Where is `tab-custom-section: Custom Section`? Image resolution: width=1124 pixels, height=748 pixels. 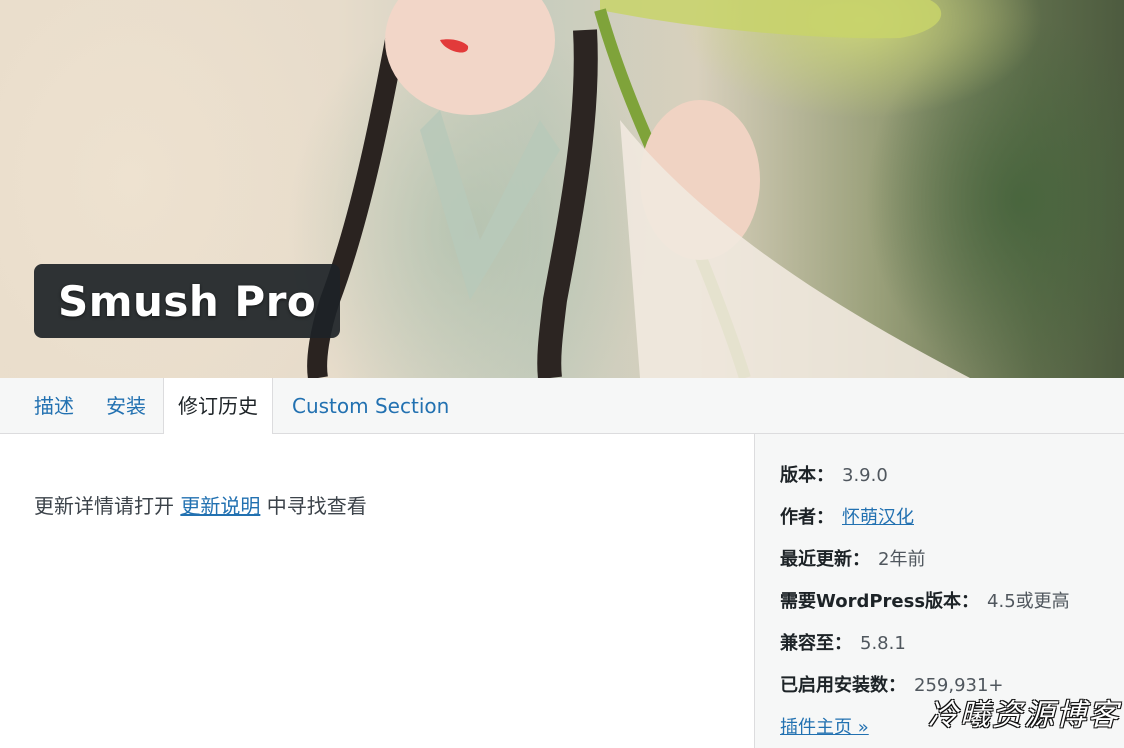 tab-custom-section: Custom Section is located at coordinates (370, 405).